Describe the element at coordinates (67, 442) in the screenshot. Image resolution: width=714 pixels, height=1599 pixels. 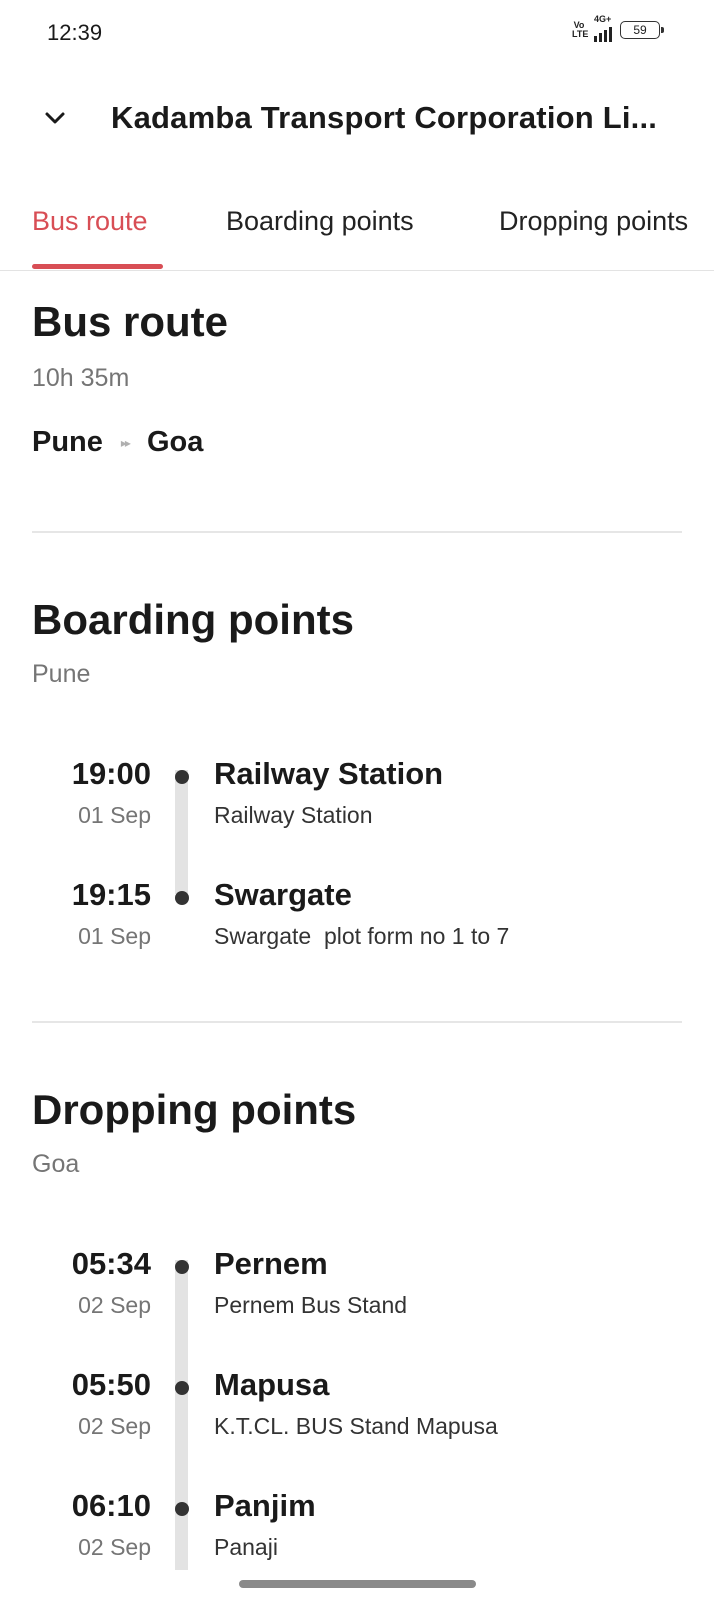
I see `origin-city: Pune` at that location.